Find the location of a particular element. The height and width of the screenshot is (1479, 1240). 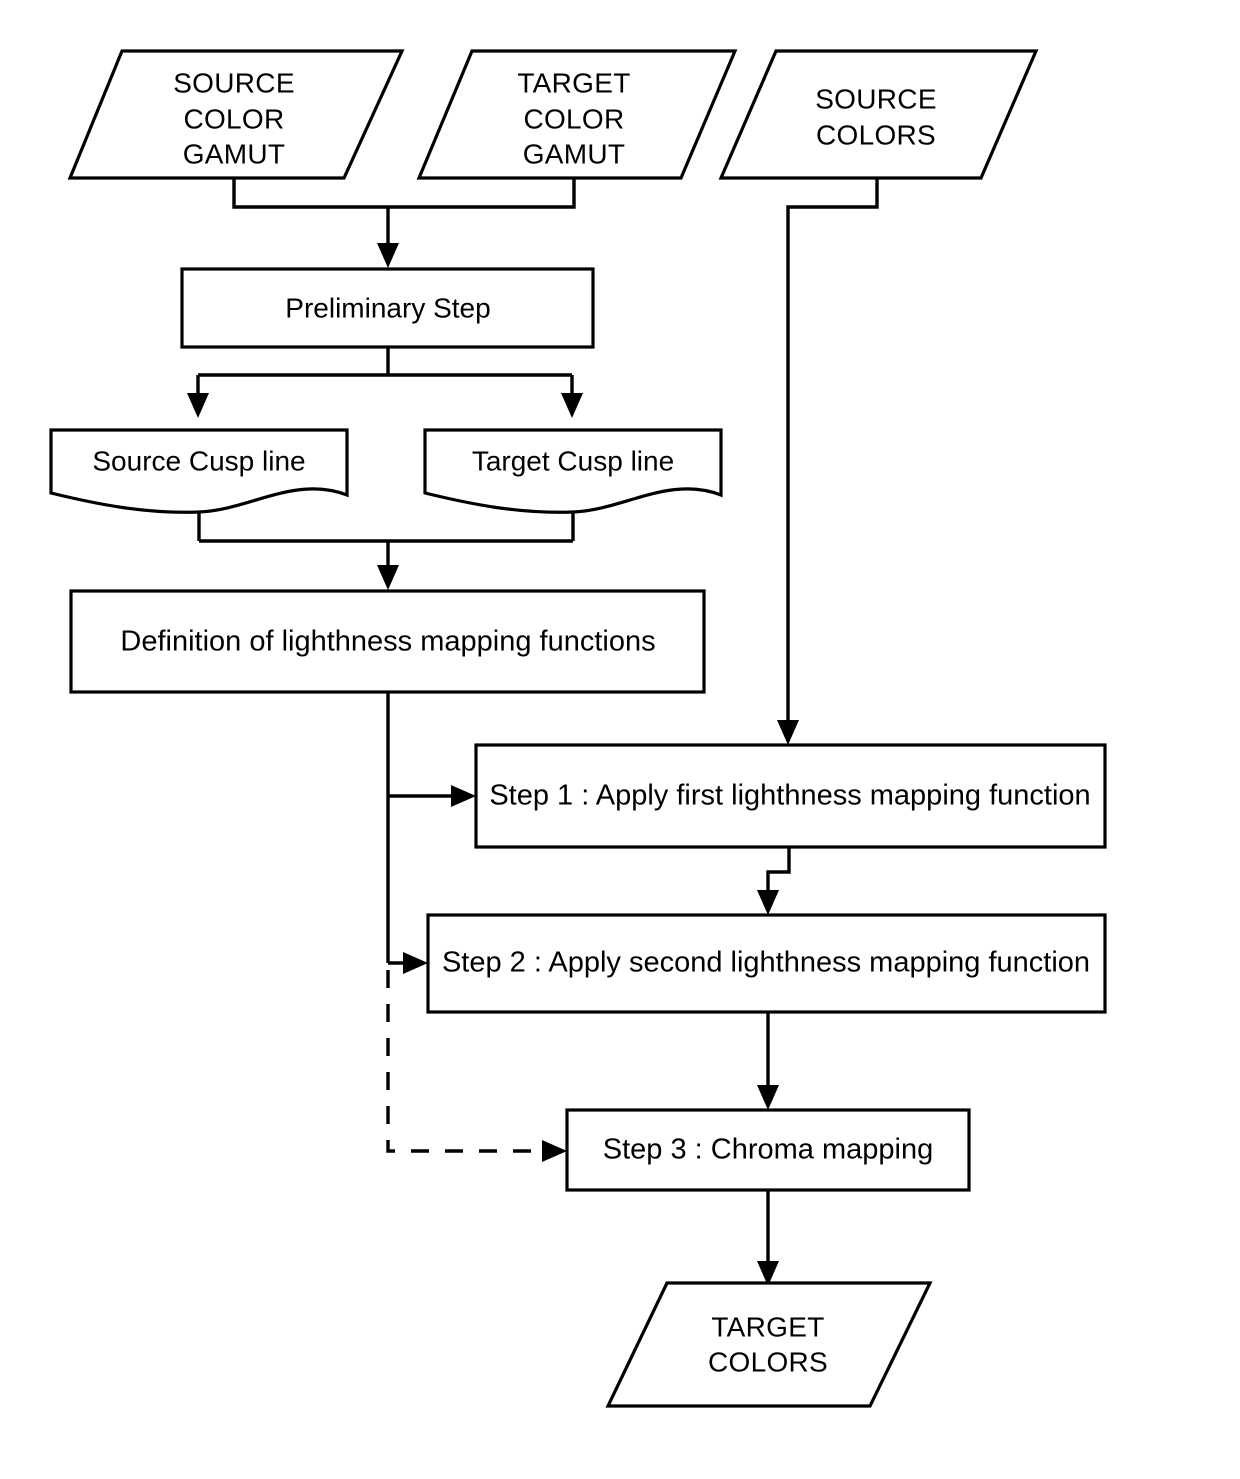

edge-step3-to-target-colors is located at coordinates (768, 1238).